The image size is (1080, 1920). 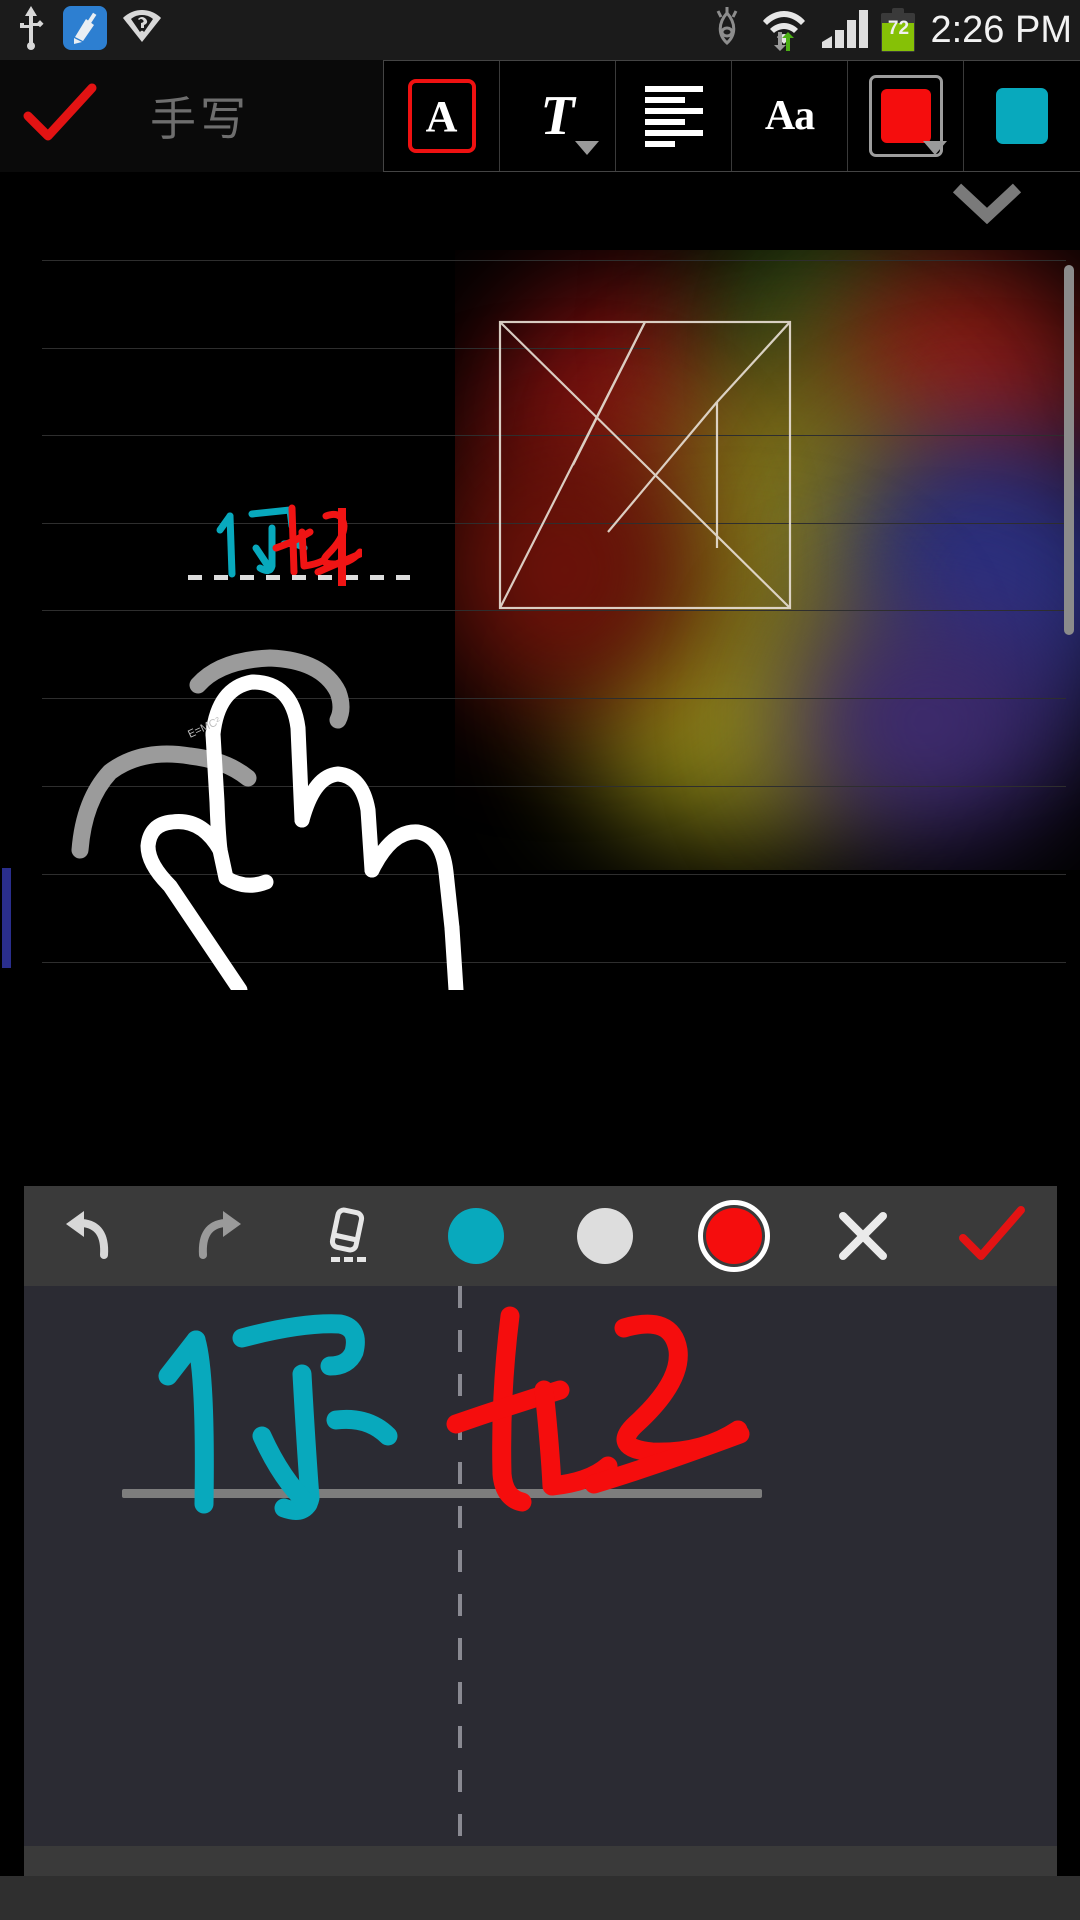 I want to click on handwriting-toolbar, so click(x=540, y=1236).